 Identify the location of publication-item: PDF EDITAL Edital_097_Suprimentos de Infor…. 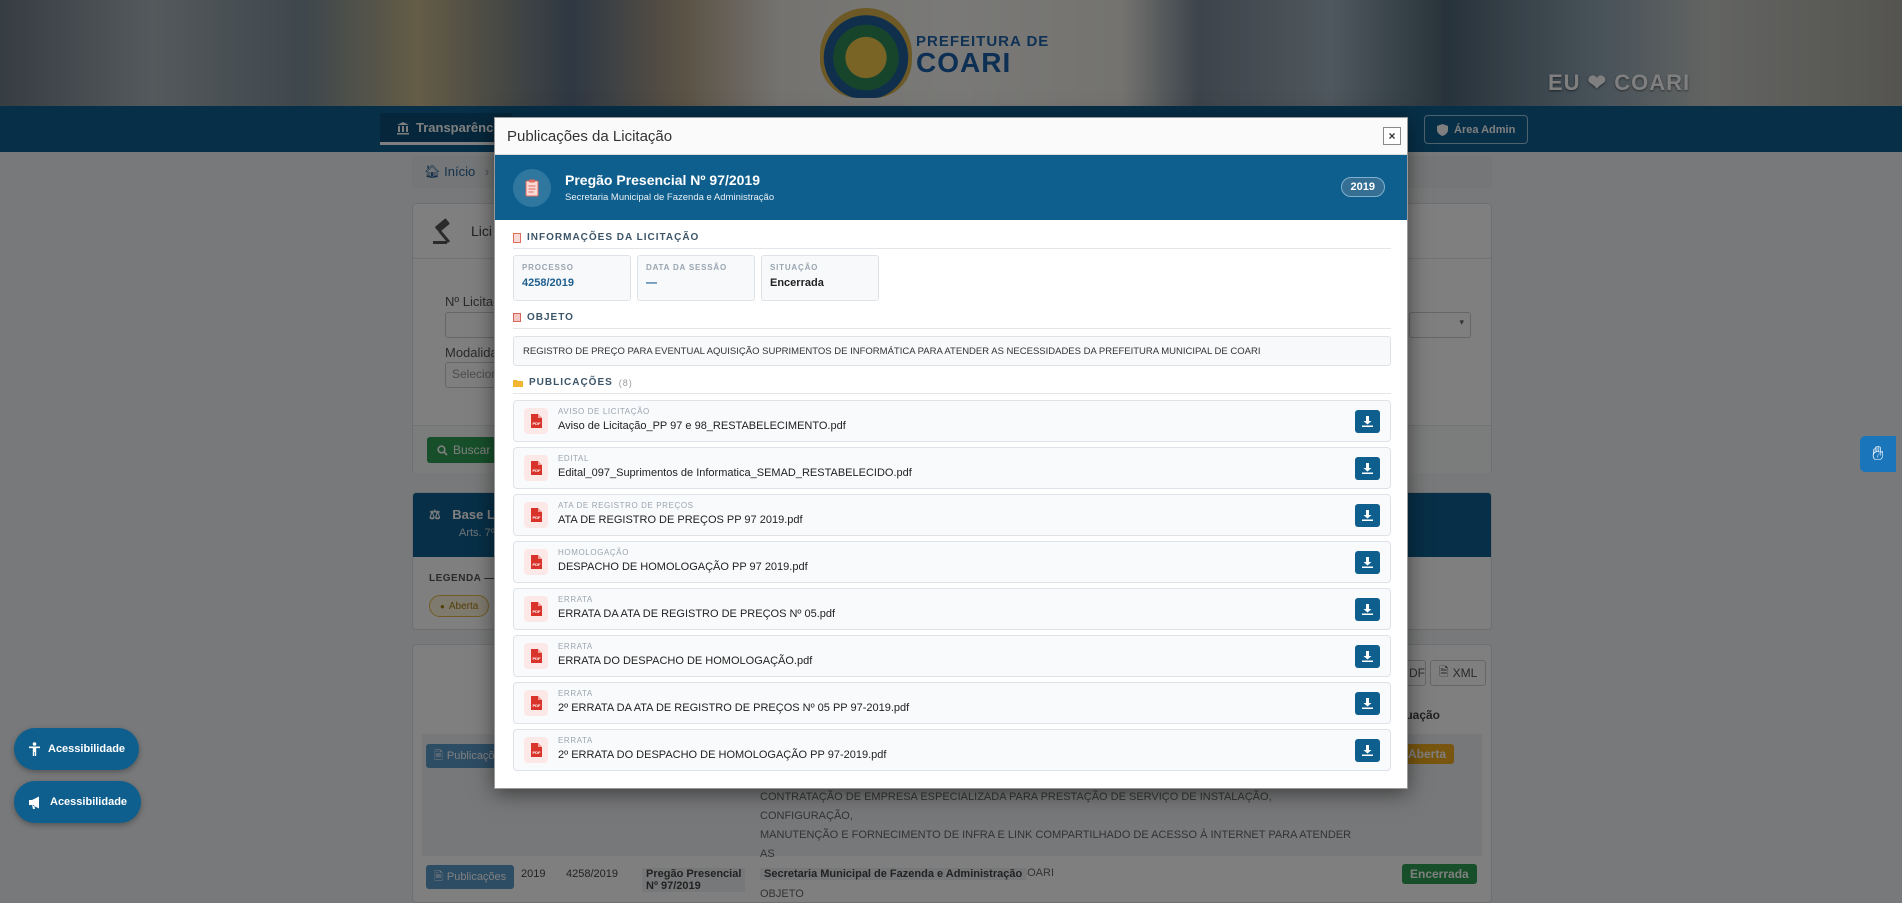
(952, 468).